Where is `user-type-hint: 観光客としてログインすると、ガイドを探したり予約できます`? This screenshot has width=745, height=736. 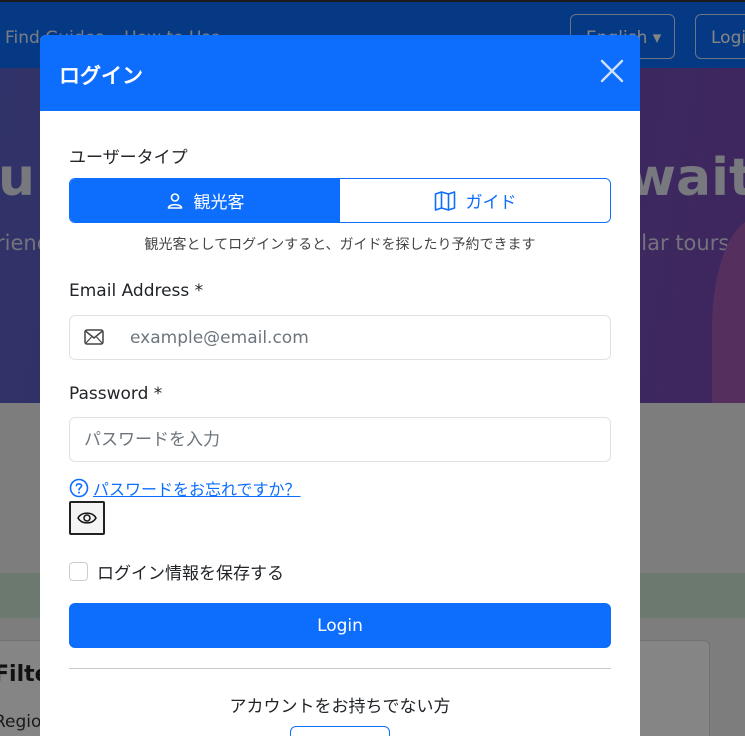 user-type-hint: 観光客としてログインすると、ガイドを探したり予約できます is located at coordinates (340, 245).